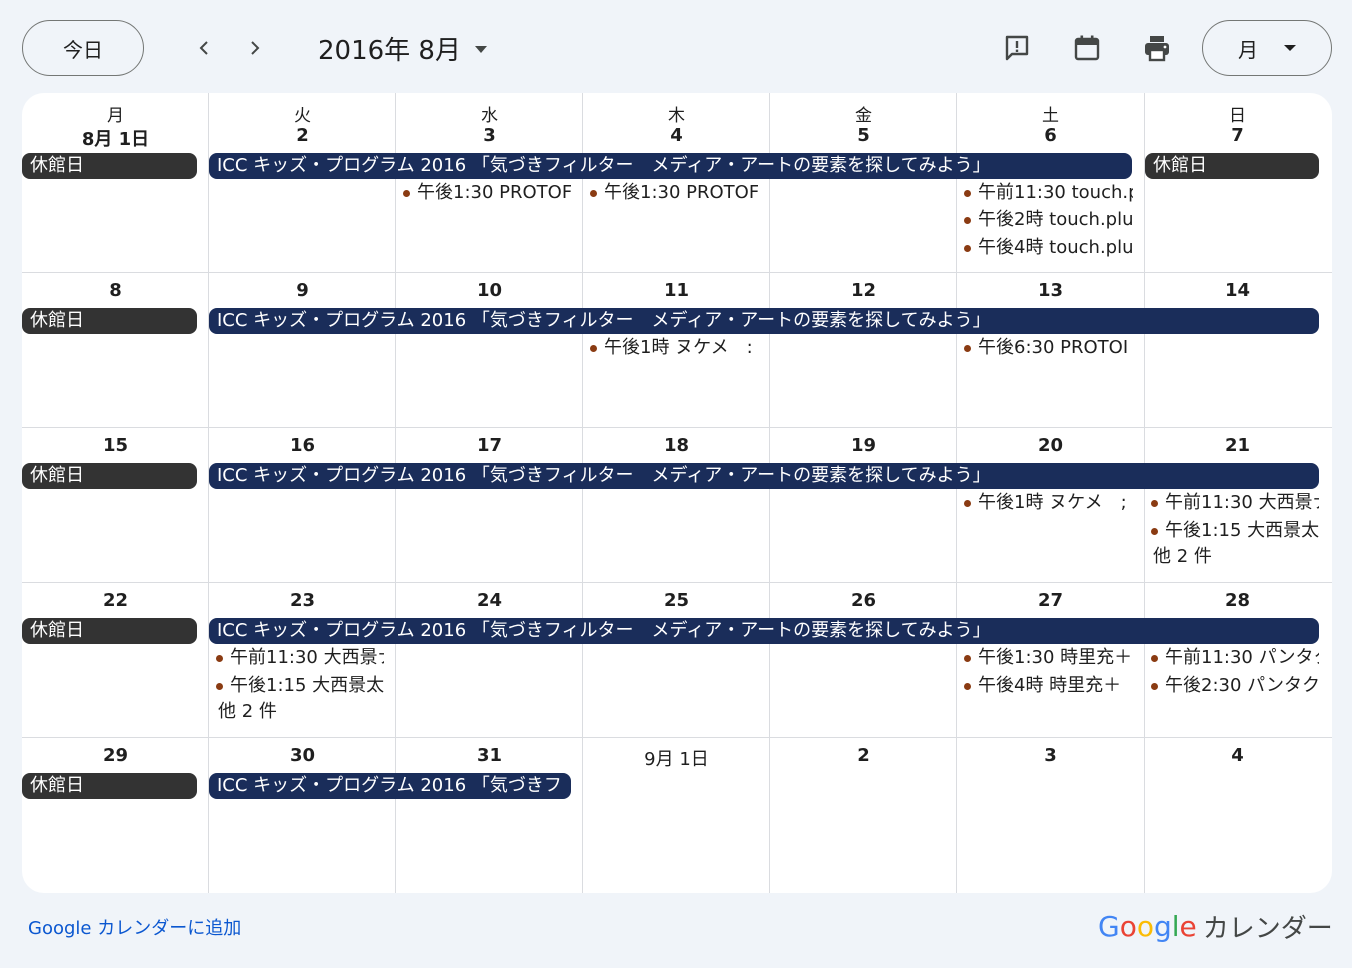  I want to click on day-number: 9月 1日, so click(676, 758).